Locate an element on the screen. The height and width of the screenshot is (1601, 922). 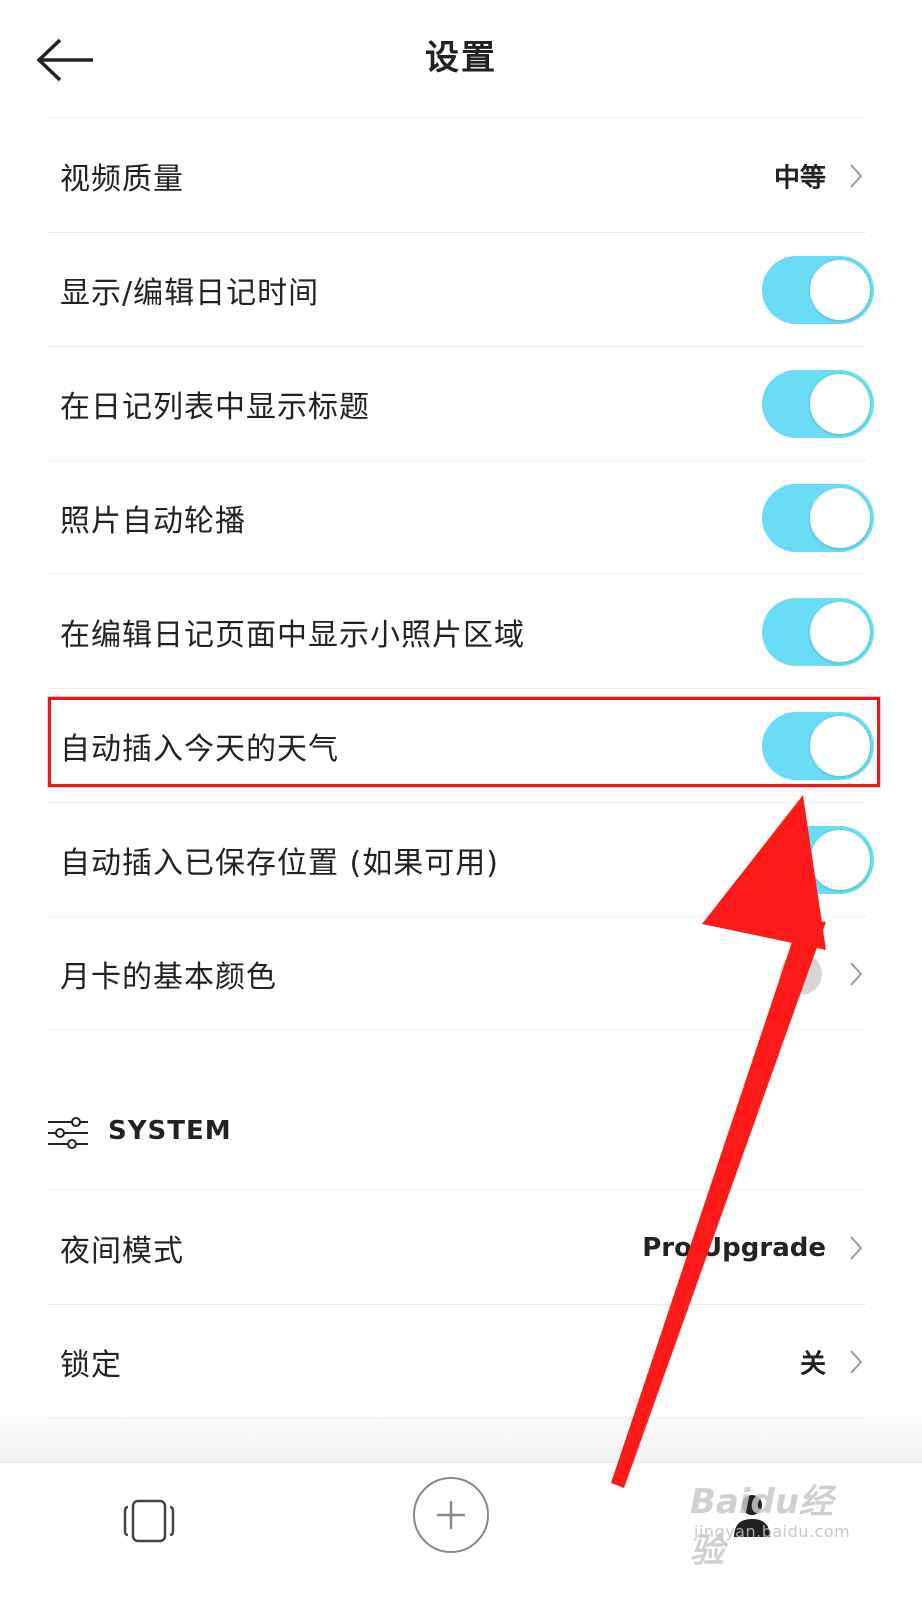
small-photo-area-toggle is located at coordinates (818, 631).